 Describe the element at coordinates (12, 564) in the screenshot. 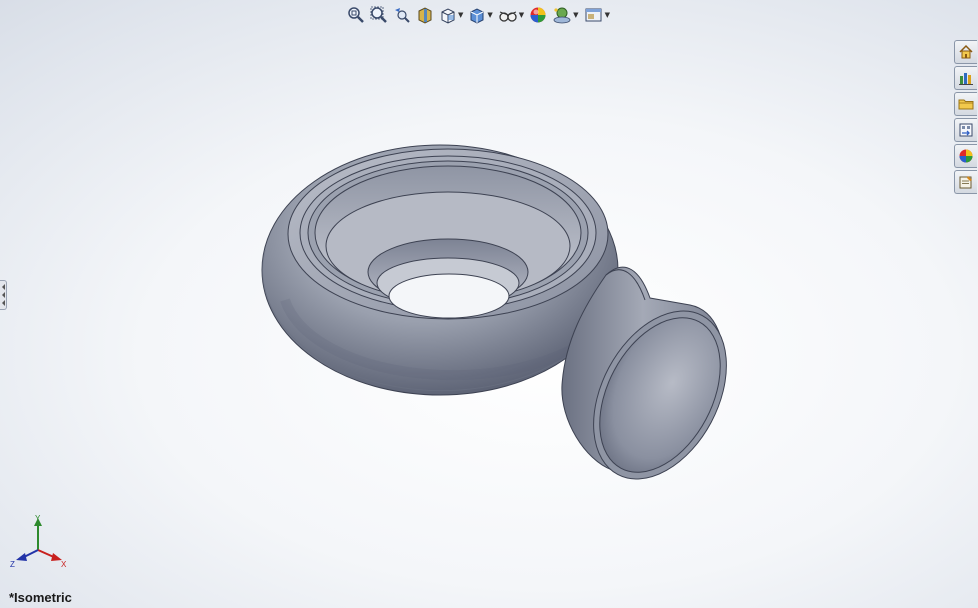

I see `triad-z-label: Z` at that location.